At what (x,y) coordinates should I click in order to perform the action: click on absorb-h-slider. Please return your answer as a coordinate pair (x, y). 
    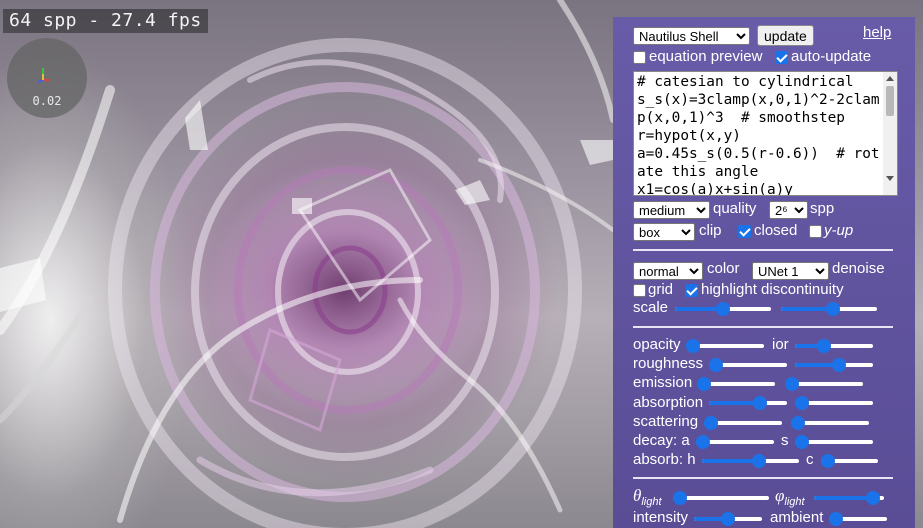
    Looking at the image, I should click on (750, 461).